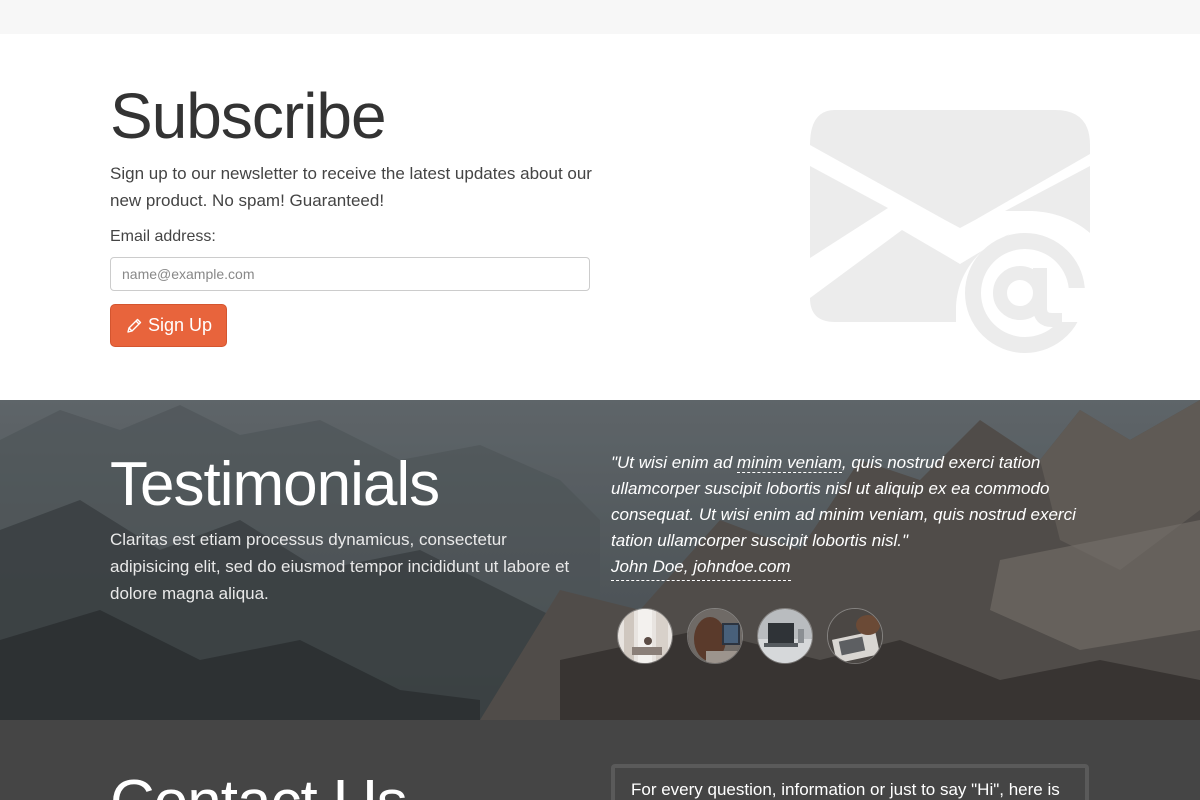  I want to click on sign-up-label: Sign Up, so click(180, 325).